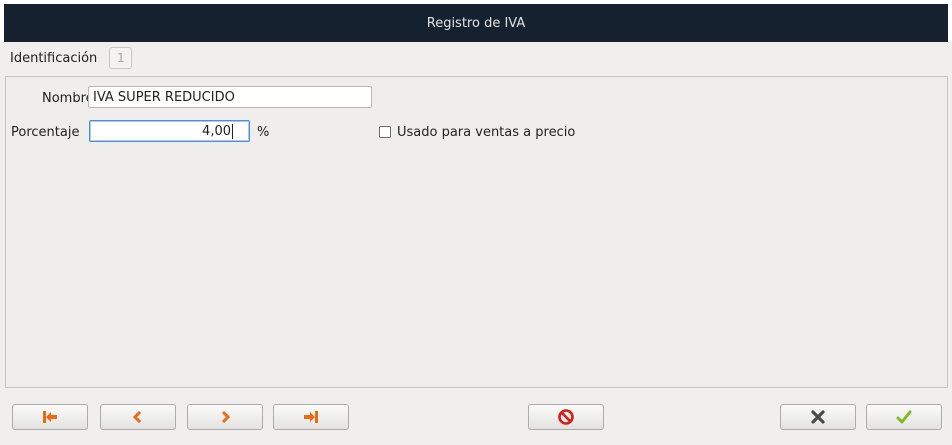 This screenshot has width=952, height=445. I want to click on nombre-input: IVA SUPER REDUCIDO, so click(230, 97).